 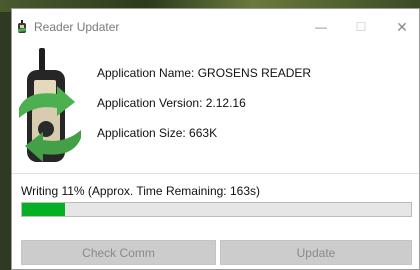 What do you see at coordinates (216, 209) in the screenshot?
I see `progress-bar` at bounding box center [216, 209].